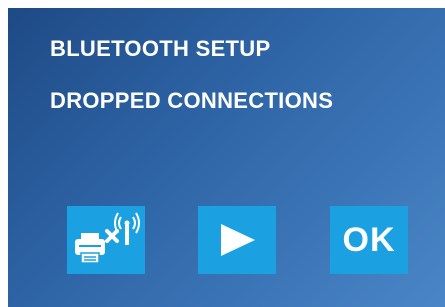 The height and width of the screenshot is (307, 445). I want to click on printer-bluetooth-button, so click(106, 240).